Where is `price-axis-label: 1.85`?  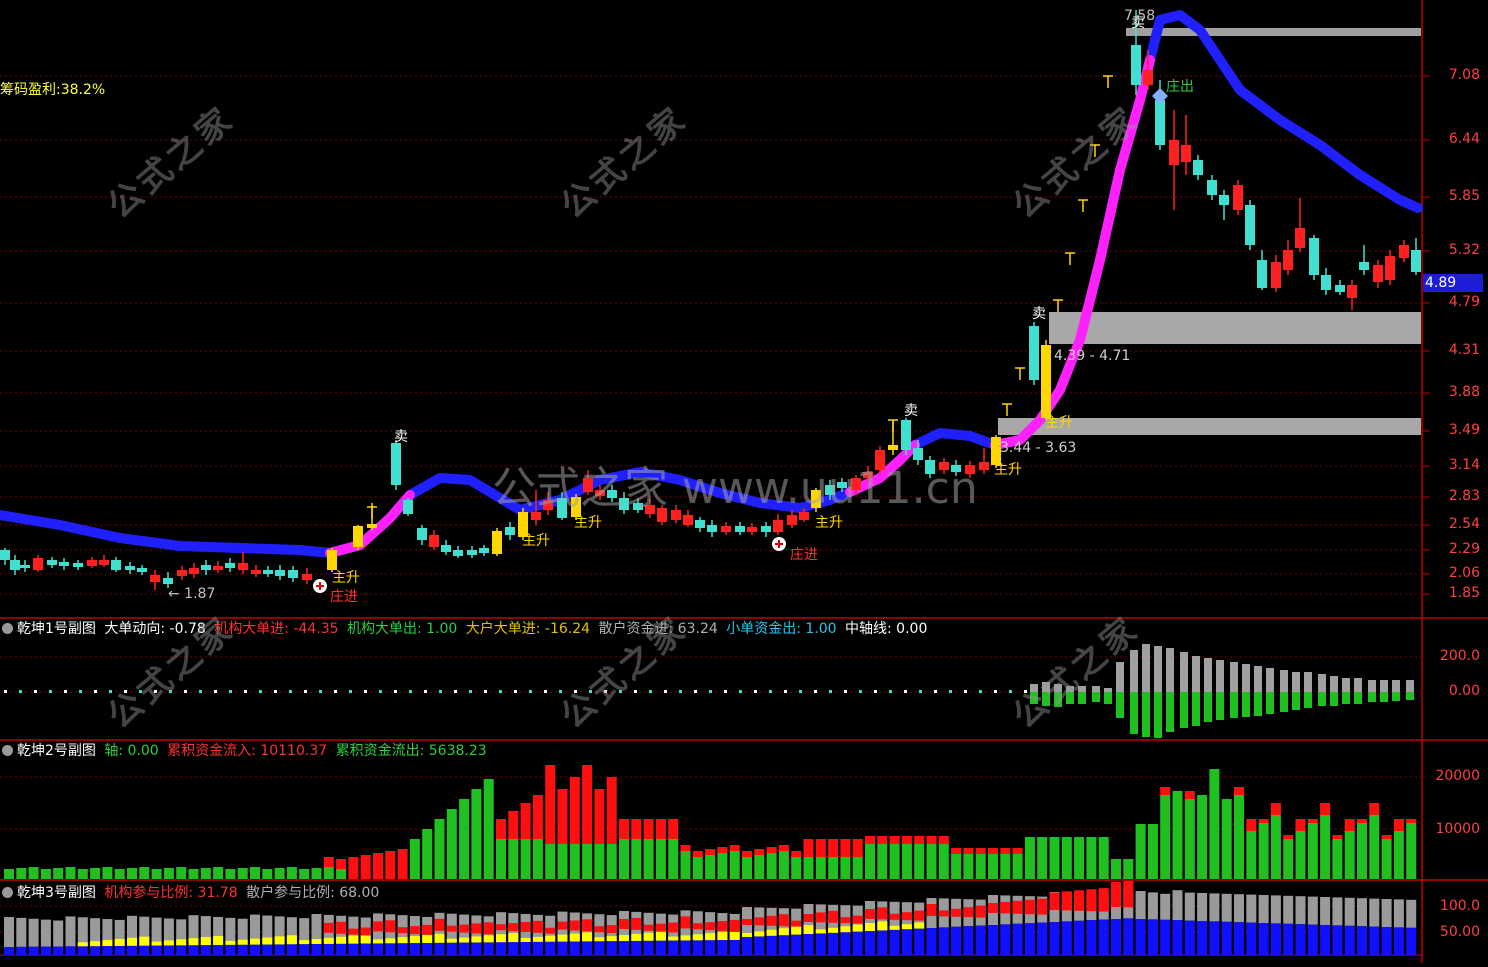
price-axis-label: 1.85 is located at coordinates (1464, 593).